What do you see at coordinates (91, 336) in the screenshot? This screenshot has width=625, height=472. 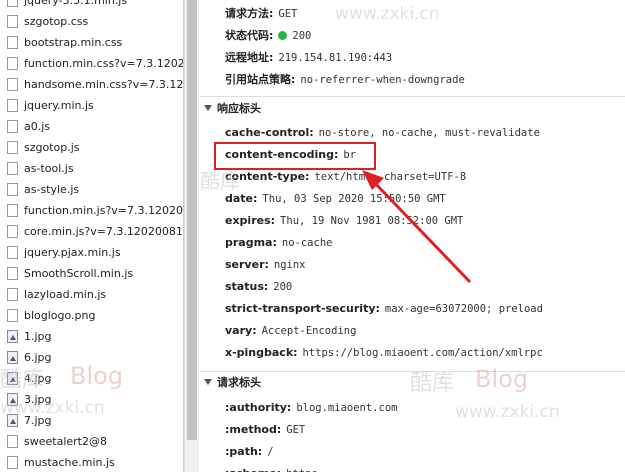 I see `file-list-item: 1.jpg` at bounding box center [91, 336].